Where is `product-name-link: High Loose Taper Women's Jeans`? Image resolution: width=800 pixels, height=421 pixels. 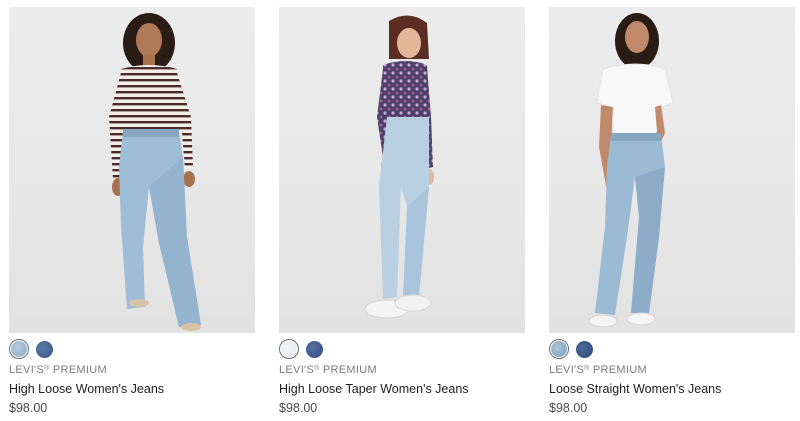 product-name-link: High Loose Taper Women's Jeans is located at coordinates (374, 389).